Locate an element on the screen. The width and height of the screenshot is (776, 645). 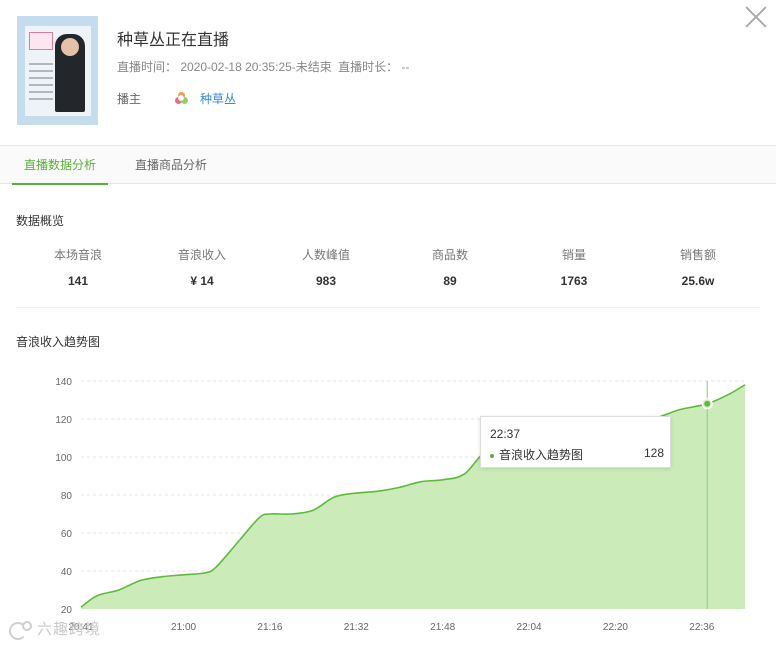
stat-label: 音浪收入 is located at coordinates (201, 255).